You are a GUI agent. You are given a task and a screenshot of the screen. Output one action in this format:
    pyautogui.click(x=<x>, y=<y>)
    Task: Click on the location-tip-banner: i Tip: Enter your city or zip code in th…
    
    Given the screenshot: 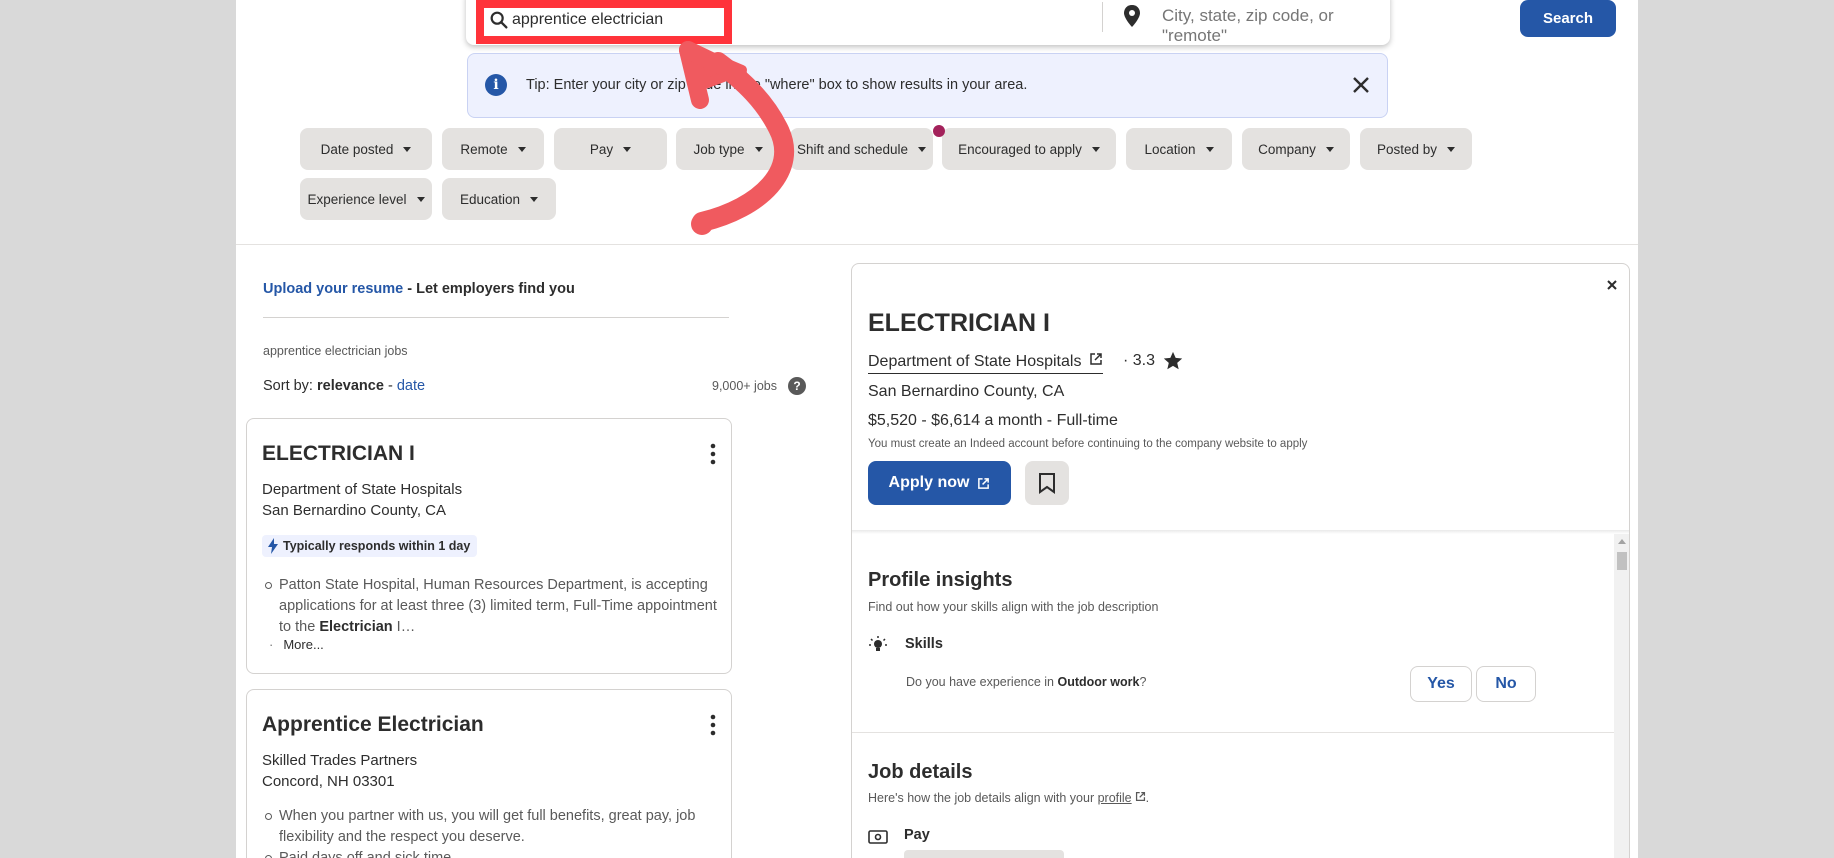 What is the action you would take?
    pyautogui.click(x=927, y=85)
    